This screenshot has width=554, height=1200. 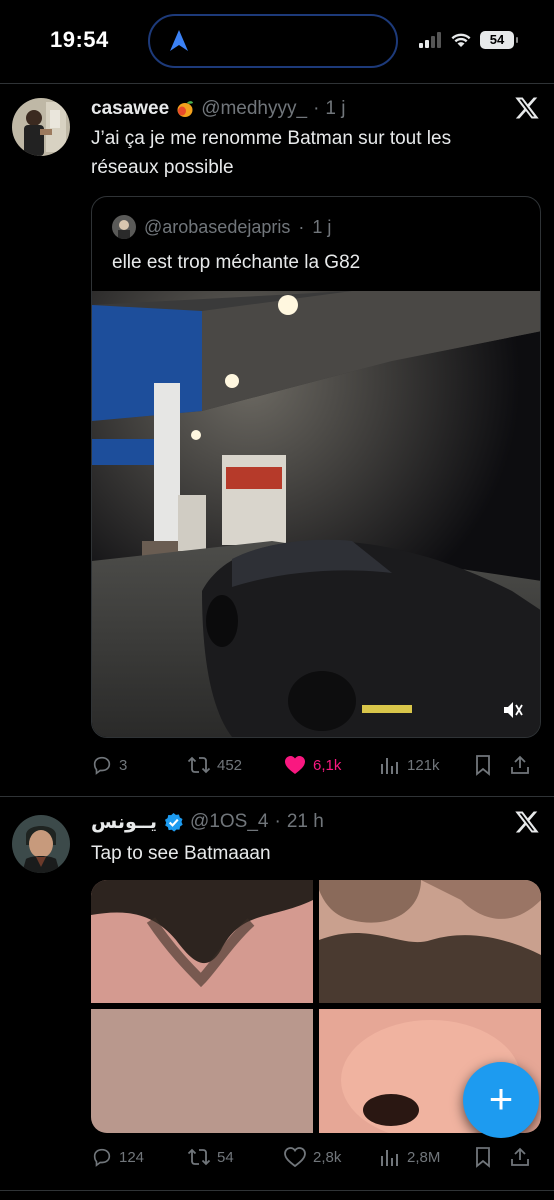 What do you see at coordinates (312, 838) in the screenshot?
I see `tweet-body: يــونس @1OS_4 · 21 h Tap to see Batmaaan` at bounding box center [312, 838].